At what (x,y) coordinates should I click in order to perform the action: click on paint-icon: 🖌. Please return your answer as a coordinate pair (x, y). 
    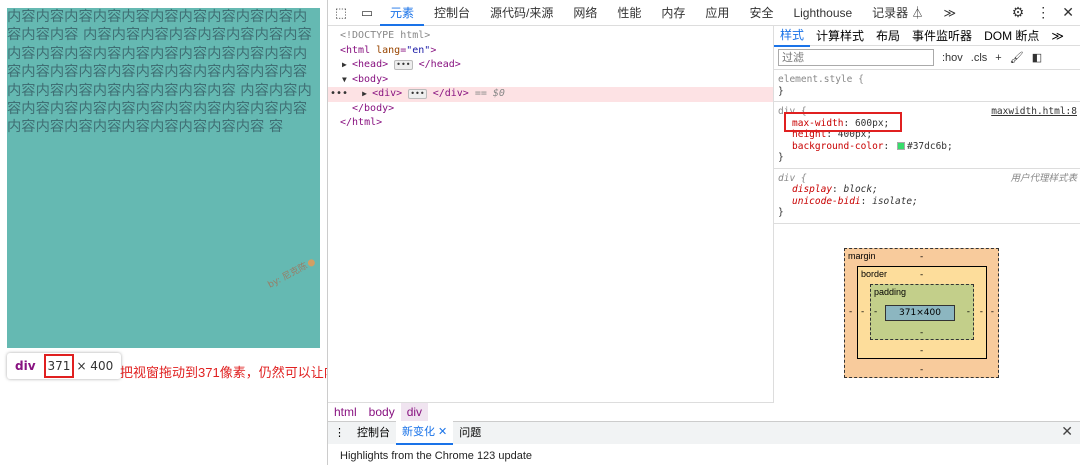
    Looking at the image, I should click on (1017, 57).